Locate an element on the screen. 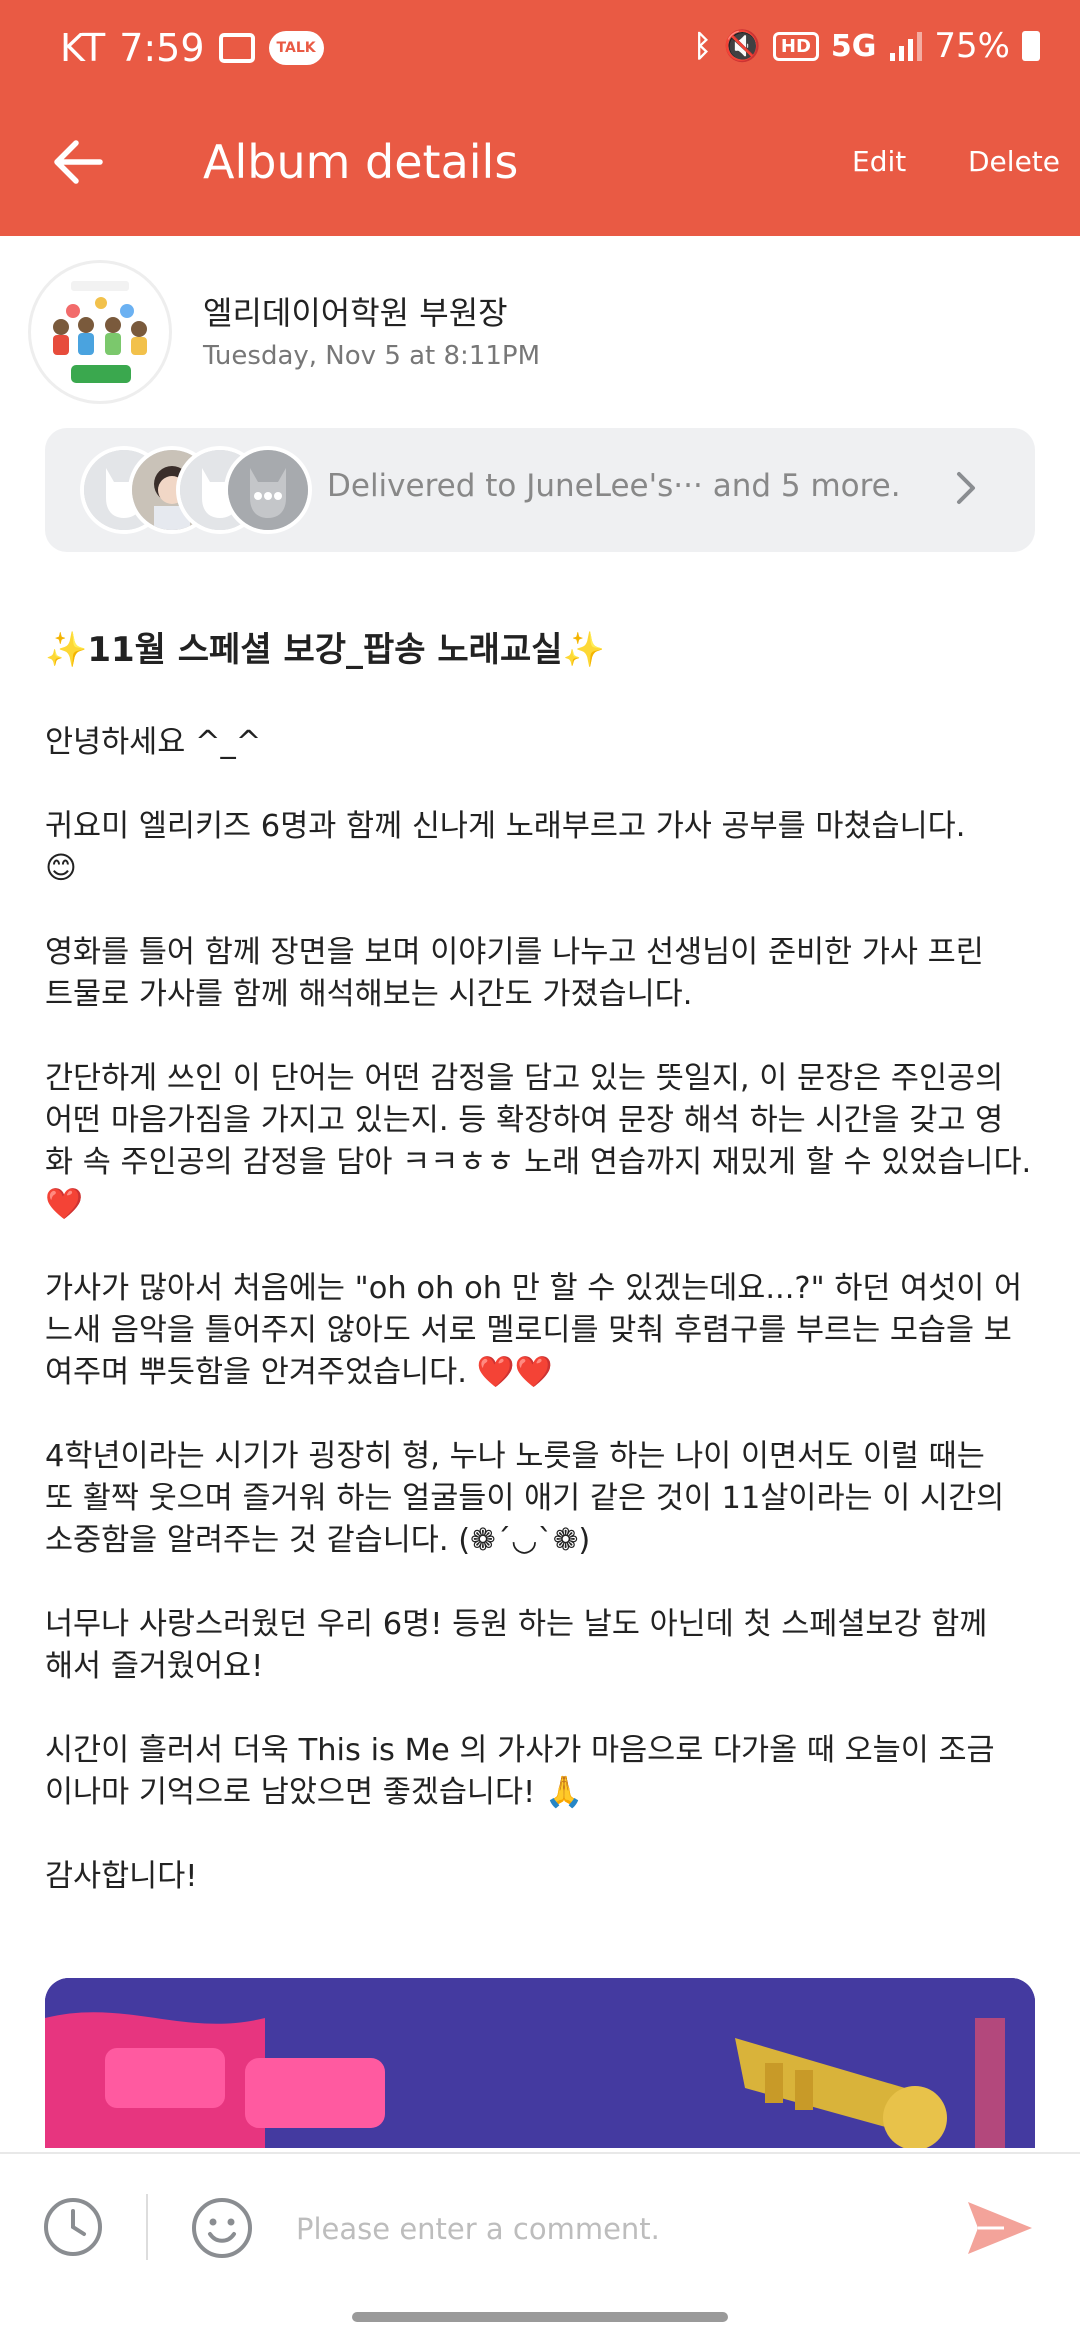 The image size is (1080, 2340). author-avatar is located at coordinates (100, 332).